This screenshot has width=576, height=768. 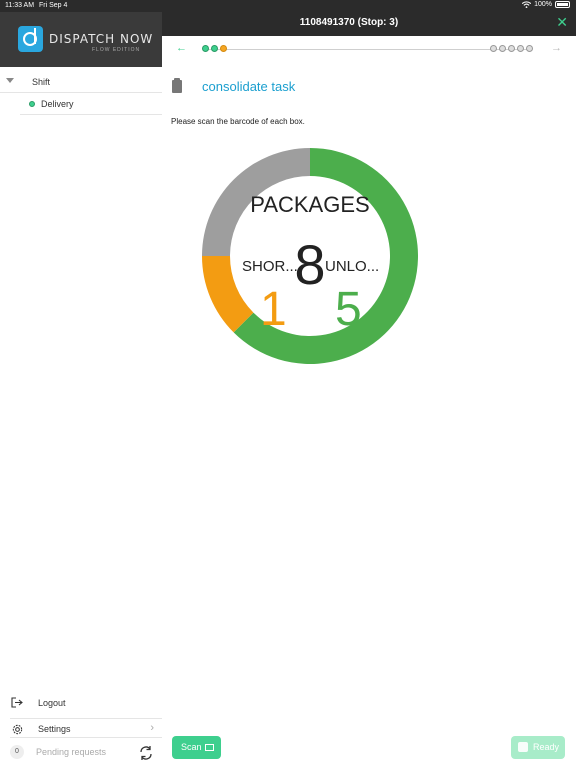 I want to click on unloaded-value: 5, so click(x=348, y=309).